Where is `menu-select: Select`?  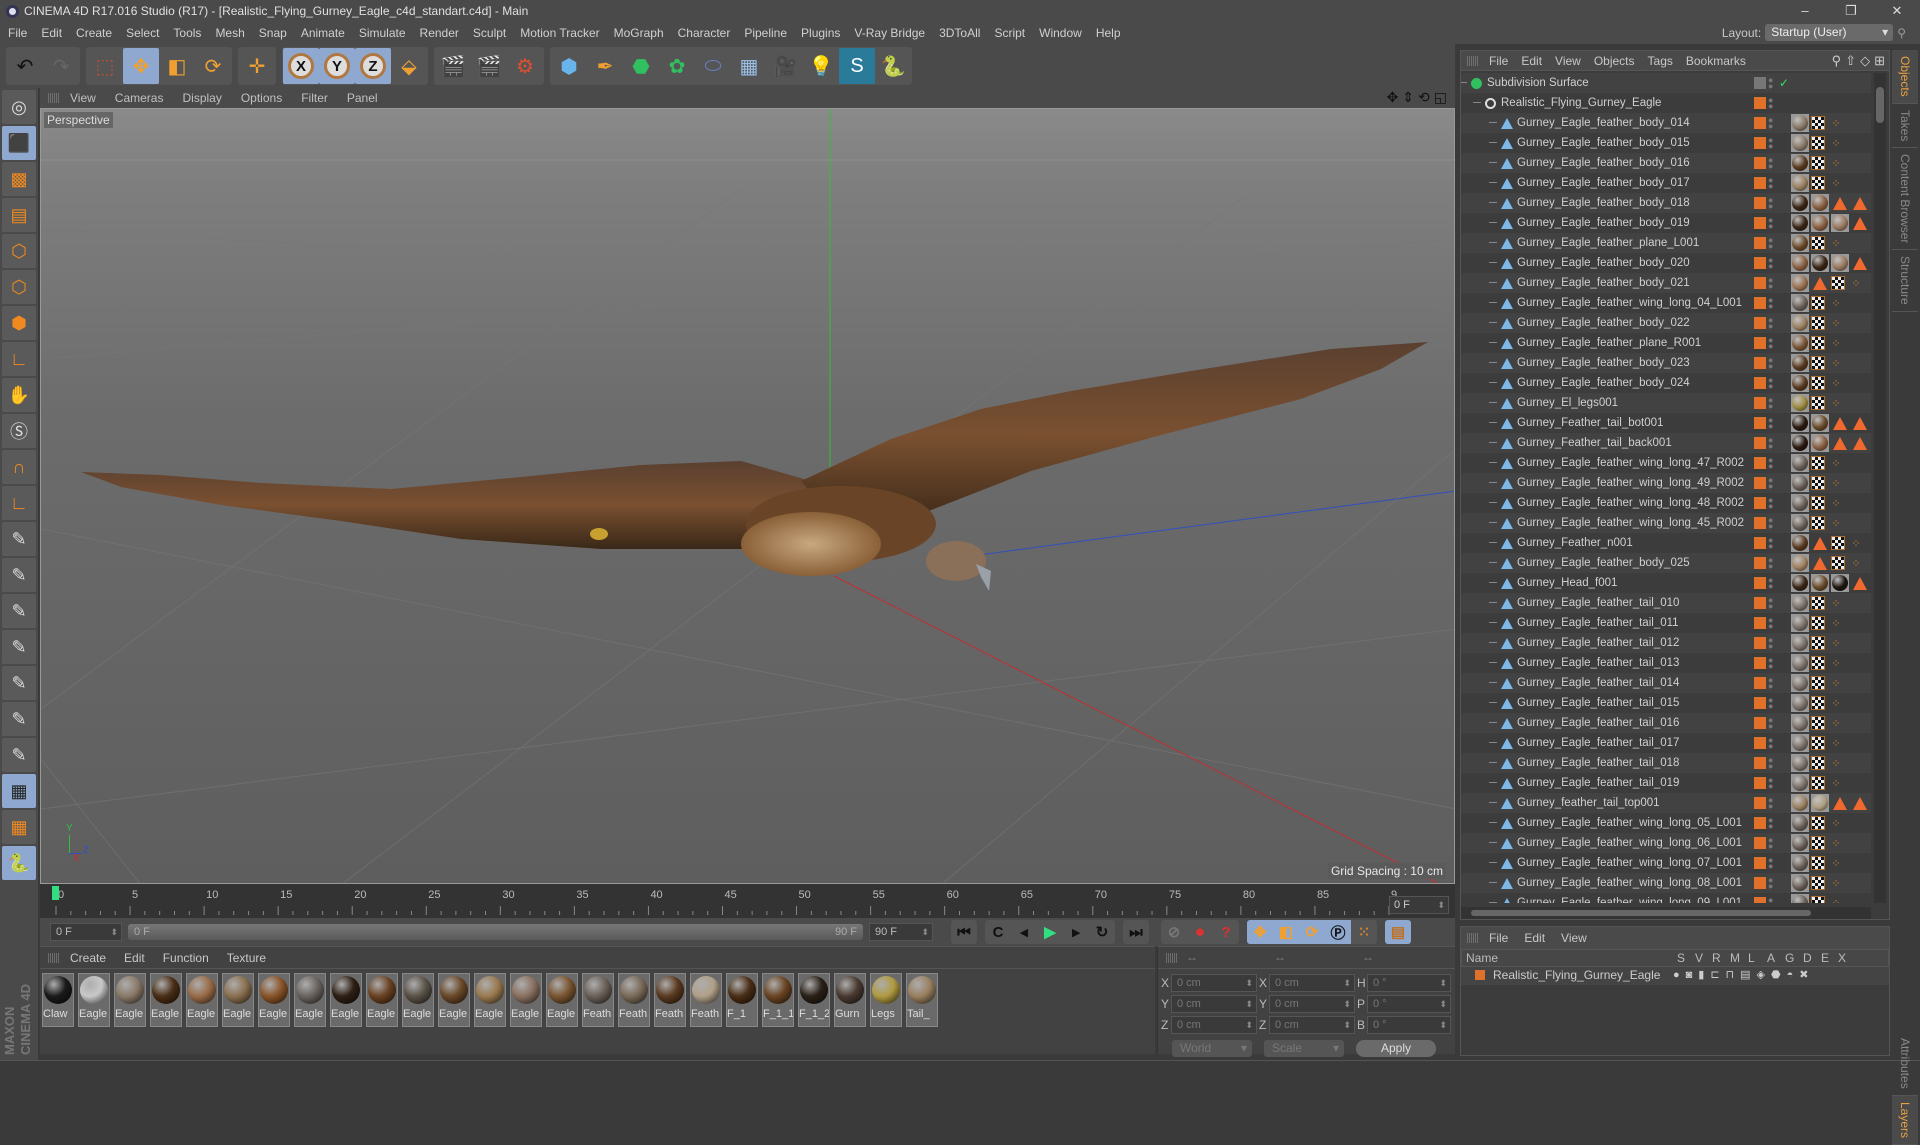
menu-select: Select is located at coordinates (142, 33).